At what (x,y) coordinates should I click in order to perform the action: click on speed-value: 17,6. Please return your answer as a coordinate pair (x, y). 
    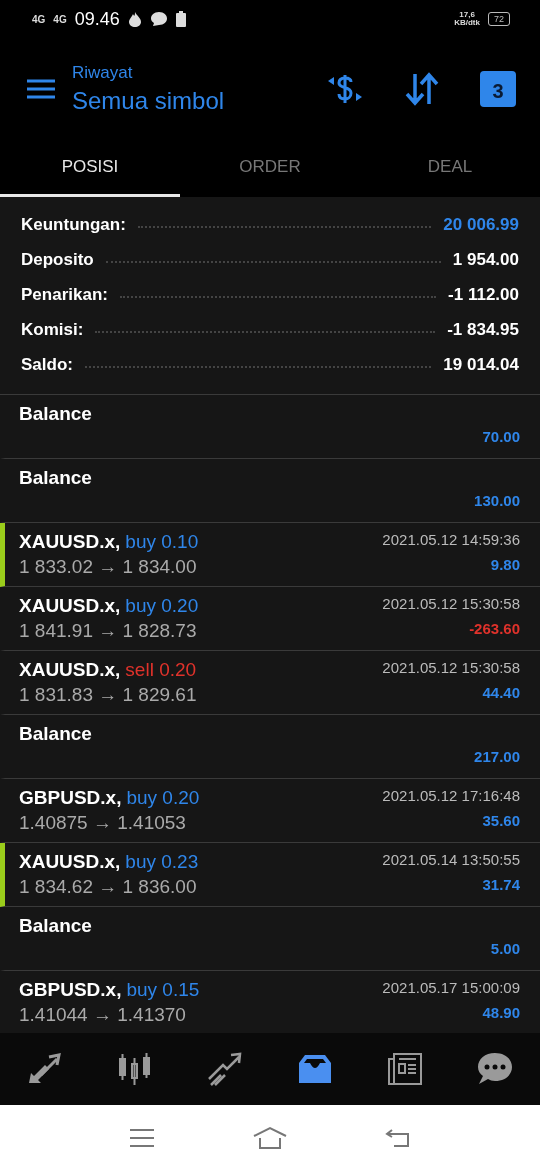
    Looking at the image, I should click on (467, 15).